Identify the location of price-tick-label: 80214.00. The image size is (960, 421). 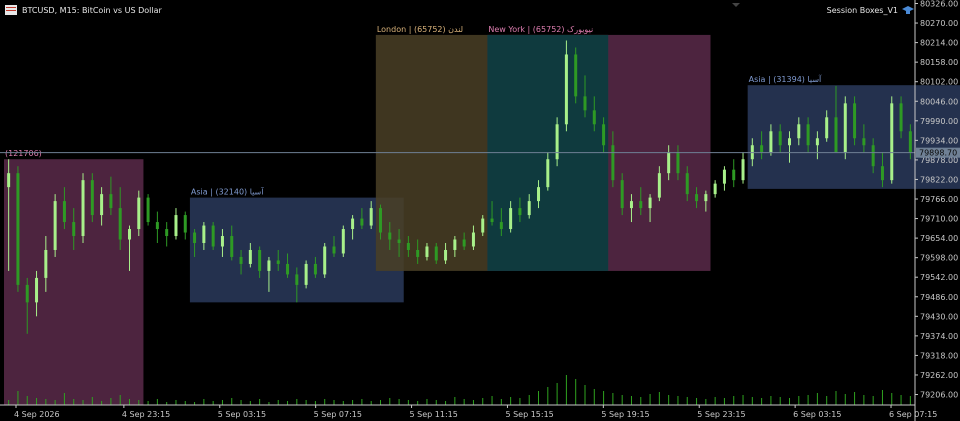
(939, 43).